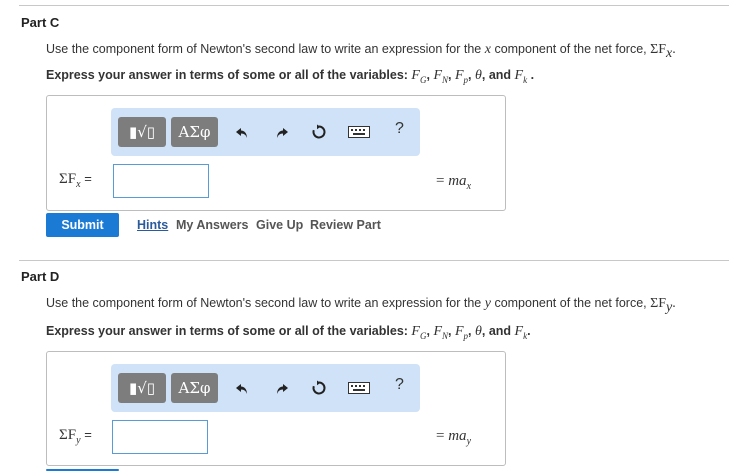  What do you see at coordinates (345, 225) in the screenshot?
I see `review-part-link: Review Part` at bounding box center [345, 225].